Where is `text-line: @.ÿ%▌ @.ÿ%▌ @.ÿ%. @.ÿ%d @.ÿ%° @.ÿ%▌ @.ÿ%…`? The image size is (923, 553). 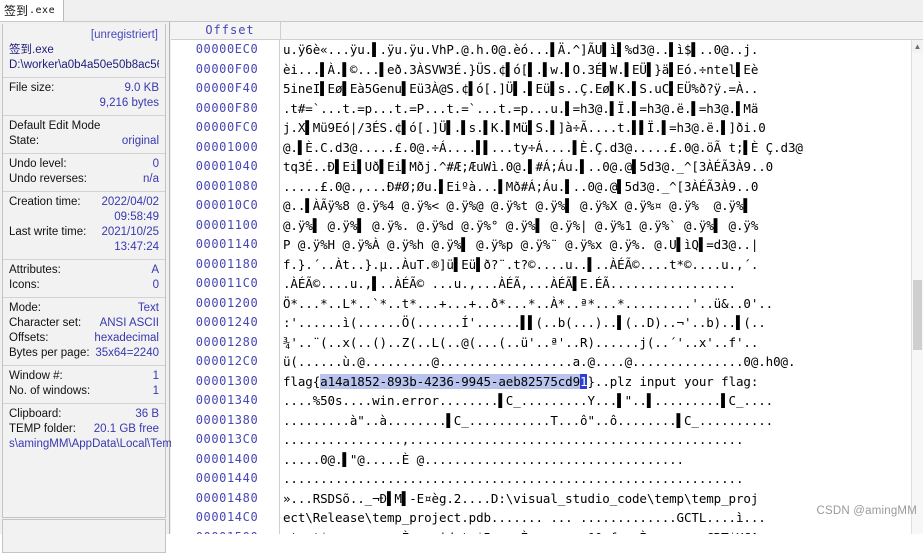
text-line: @.ÿ%▌ @.ÿ%▌ @.ÿ%. @.ÿ%d @.ÿ%° @.ÿ%▌ @.ÿ%… is located at coordinates (597, 226).